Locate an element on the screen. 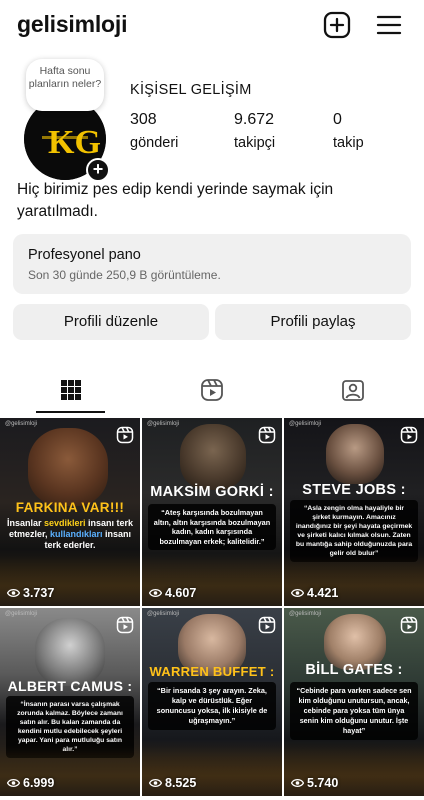 The width and height of the screenshot is (424, 800). tab-reels is located at coordinates (211, 390).